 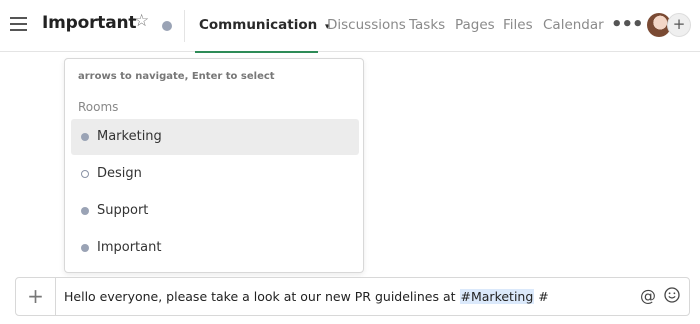 I want to click on dropdown-item-support: Support, so click(x=215, y=211).